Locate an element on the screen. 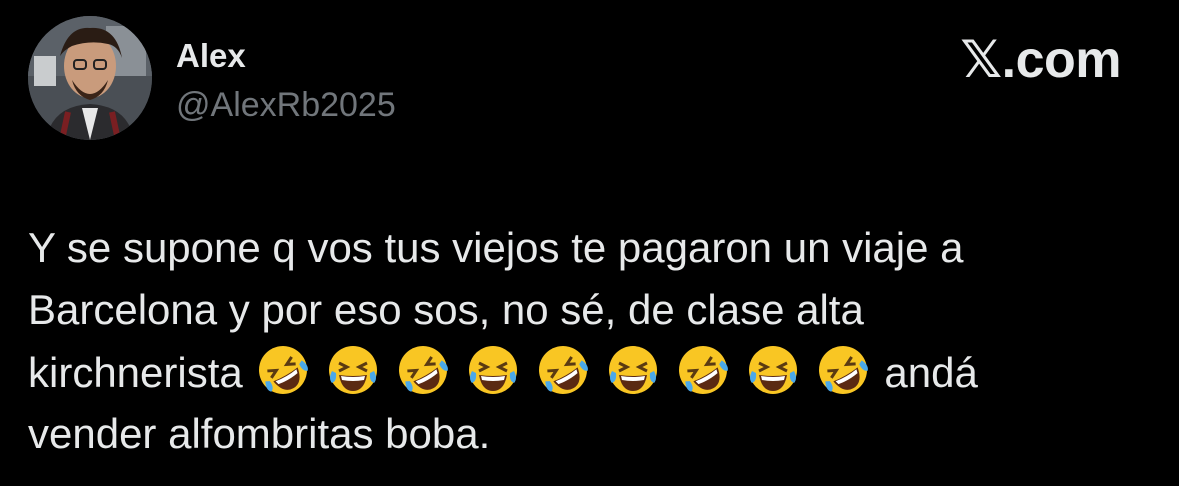 This screenshot has width=1179, height=486. emoji-row is located at coordinates (569, 371).